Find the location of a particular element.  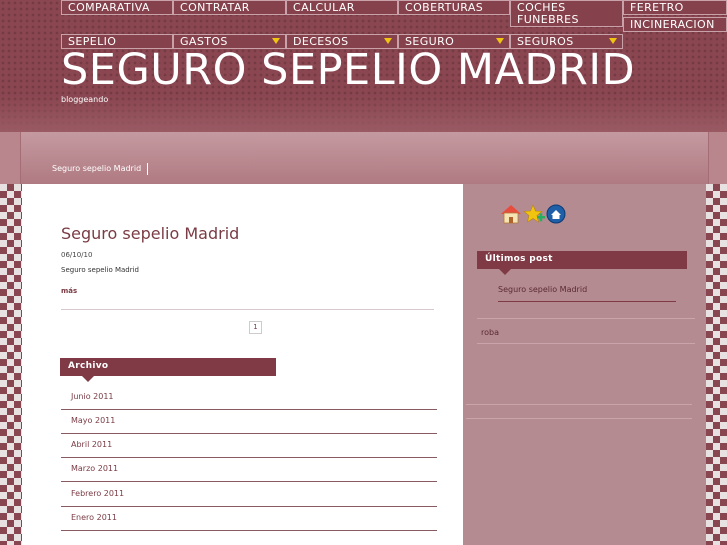

site-tagline: bloggeando is located at coordinates (85, 99).